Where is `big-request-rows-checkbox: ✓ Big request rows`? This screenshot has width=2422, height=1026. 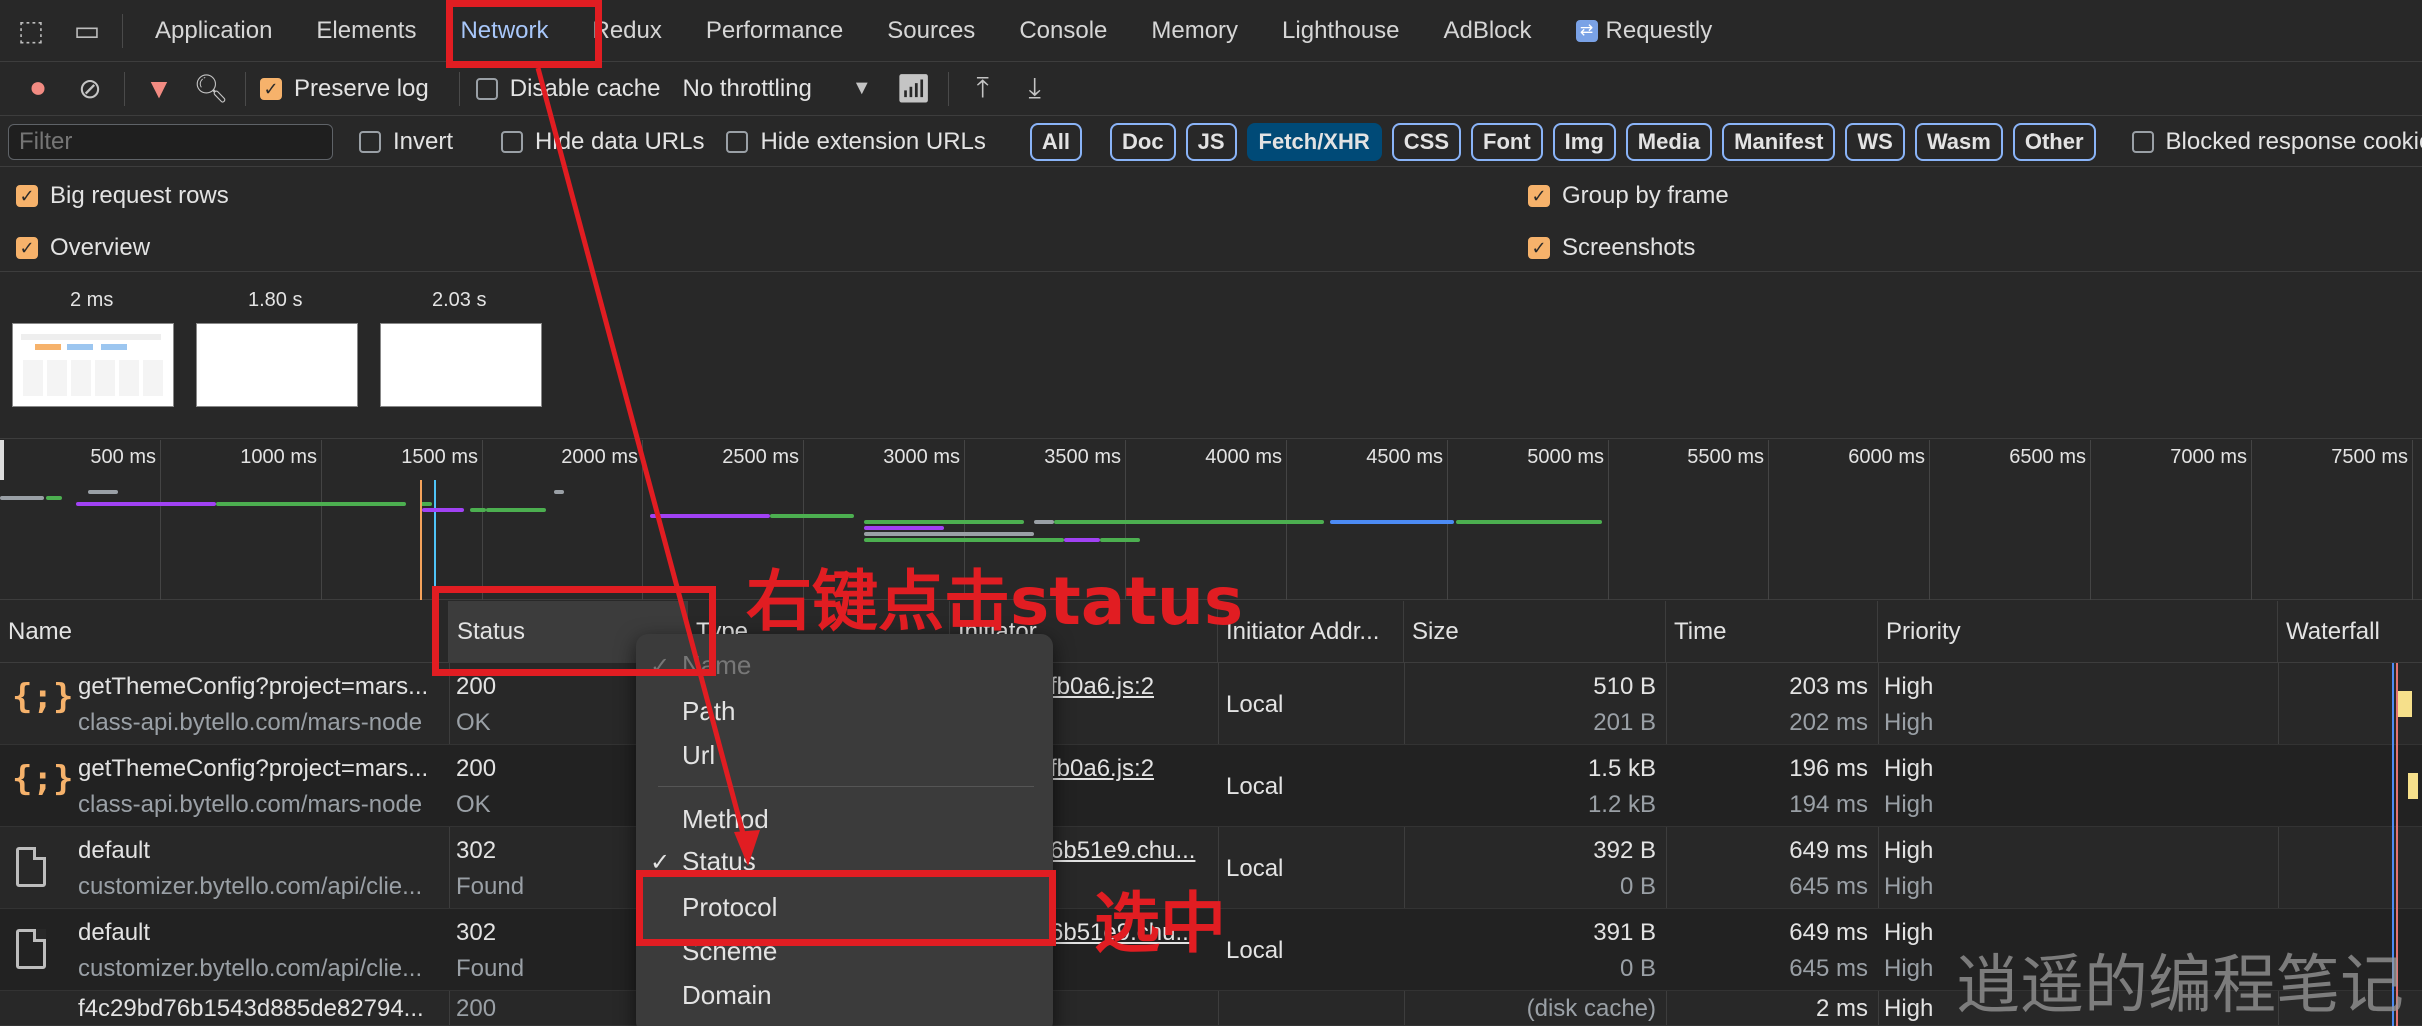 big-request-rows-checkbox: ✓ Big request rows is located at coordinates (122, 196).